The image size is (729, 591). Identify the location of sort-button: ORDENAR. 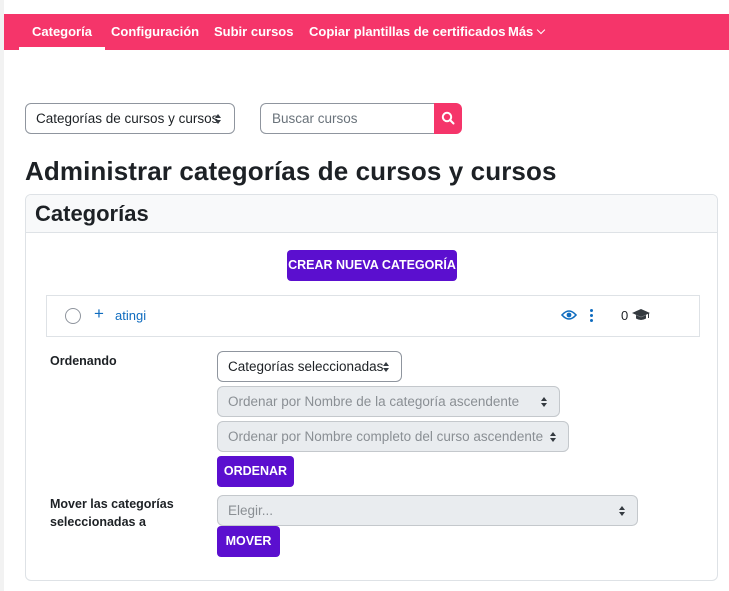
(255, 471).